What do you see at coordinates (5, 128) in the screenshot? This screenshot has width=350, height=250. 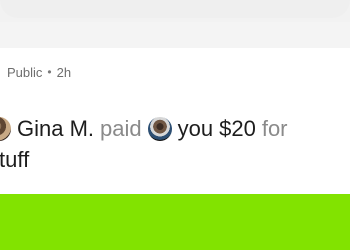 I see `actor-avatar` at bounding box center [5, 128].